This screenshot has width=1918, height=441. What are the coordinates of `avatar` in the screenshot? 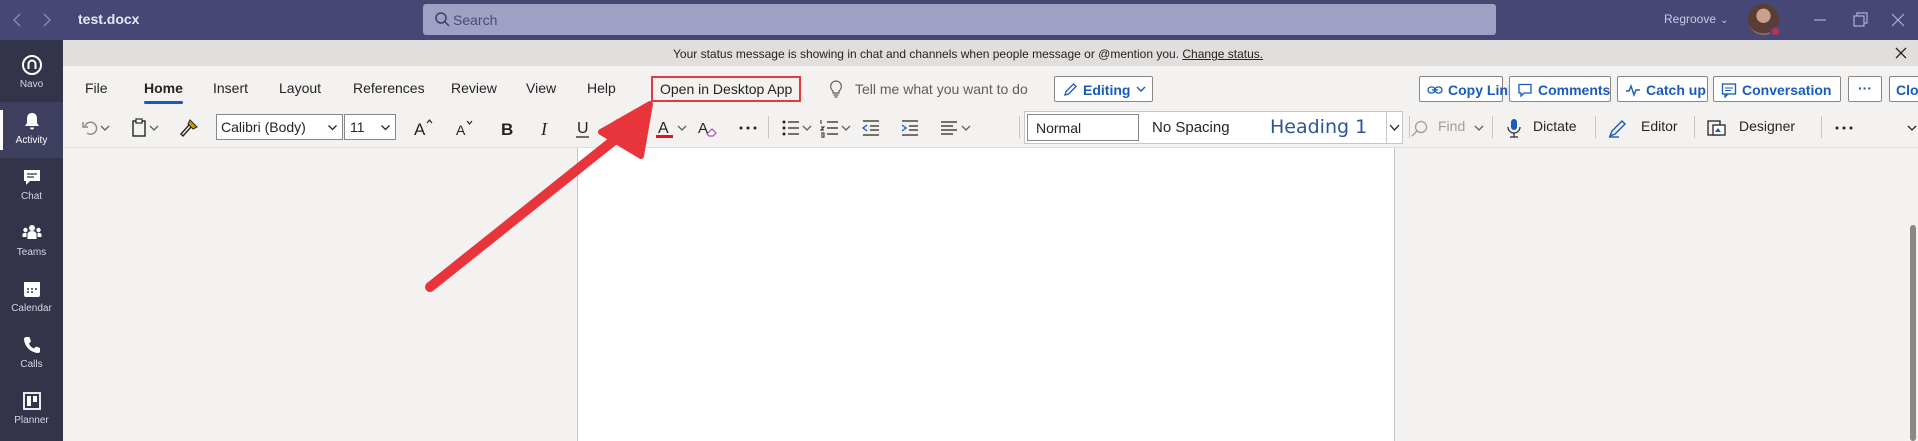 It's located at (1764, 20).